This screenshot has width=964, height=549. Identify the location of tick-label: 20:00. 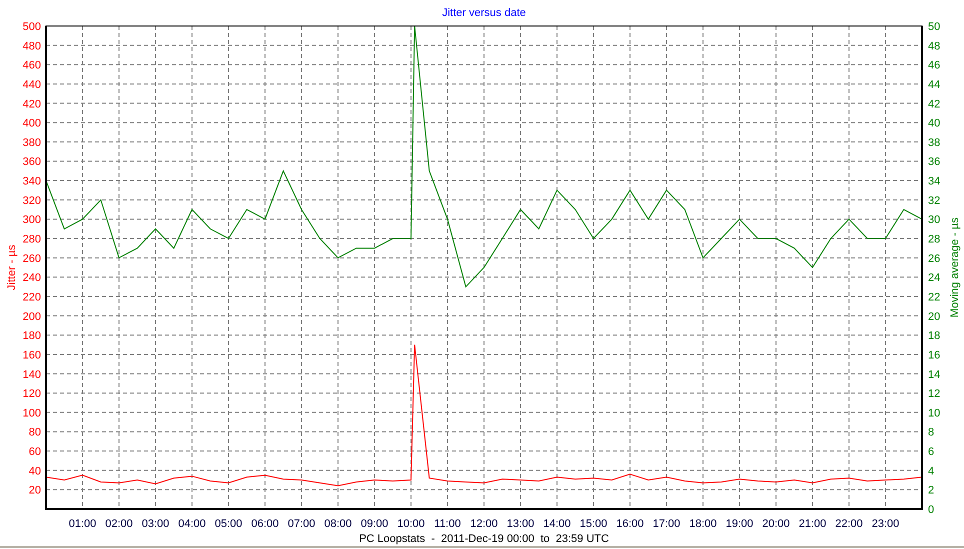
(776, 524).